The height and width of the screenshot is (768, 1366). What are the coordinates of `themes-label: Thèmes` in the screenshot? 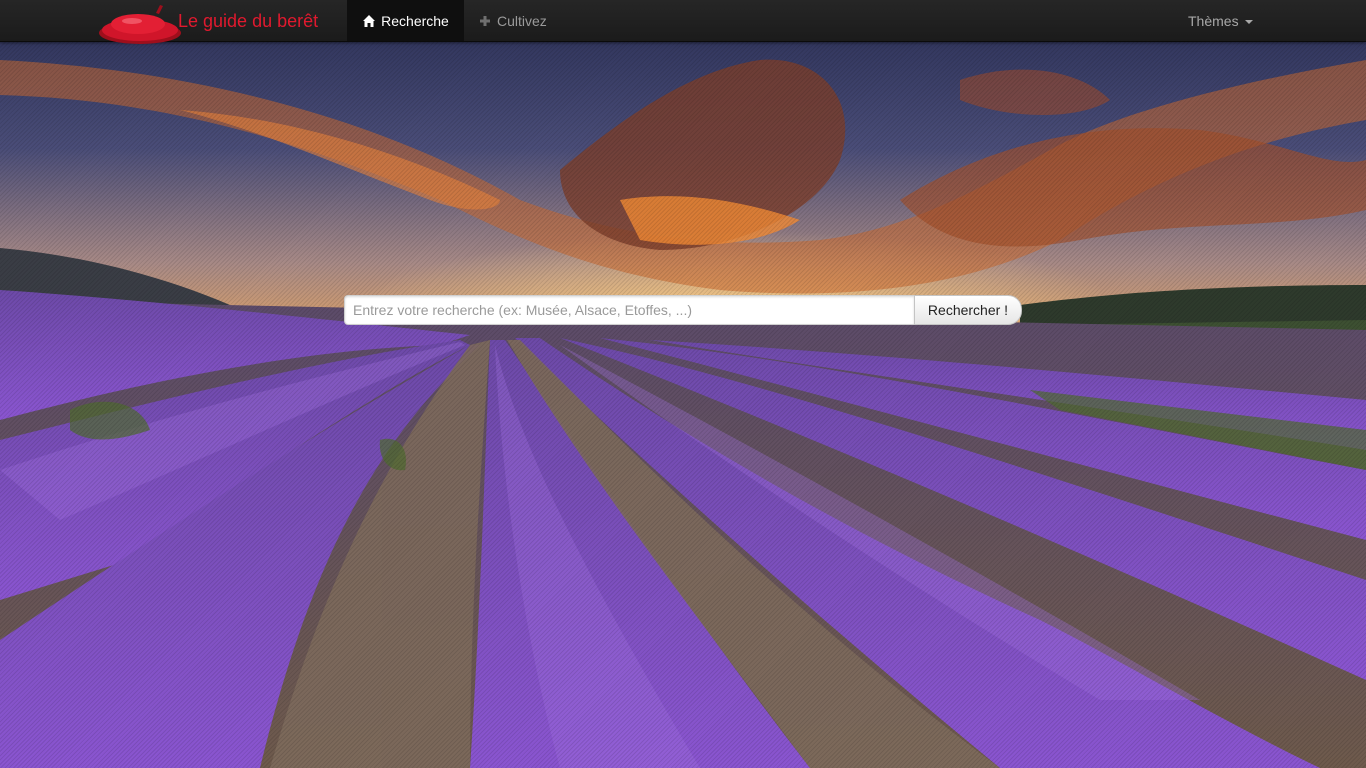 It's located at (1213, 20).